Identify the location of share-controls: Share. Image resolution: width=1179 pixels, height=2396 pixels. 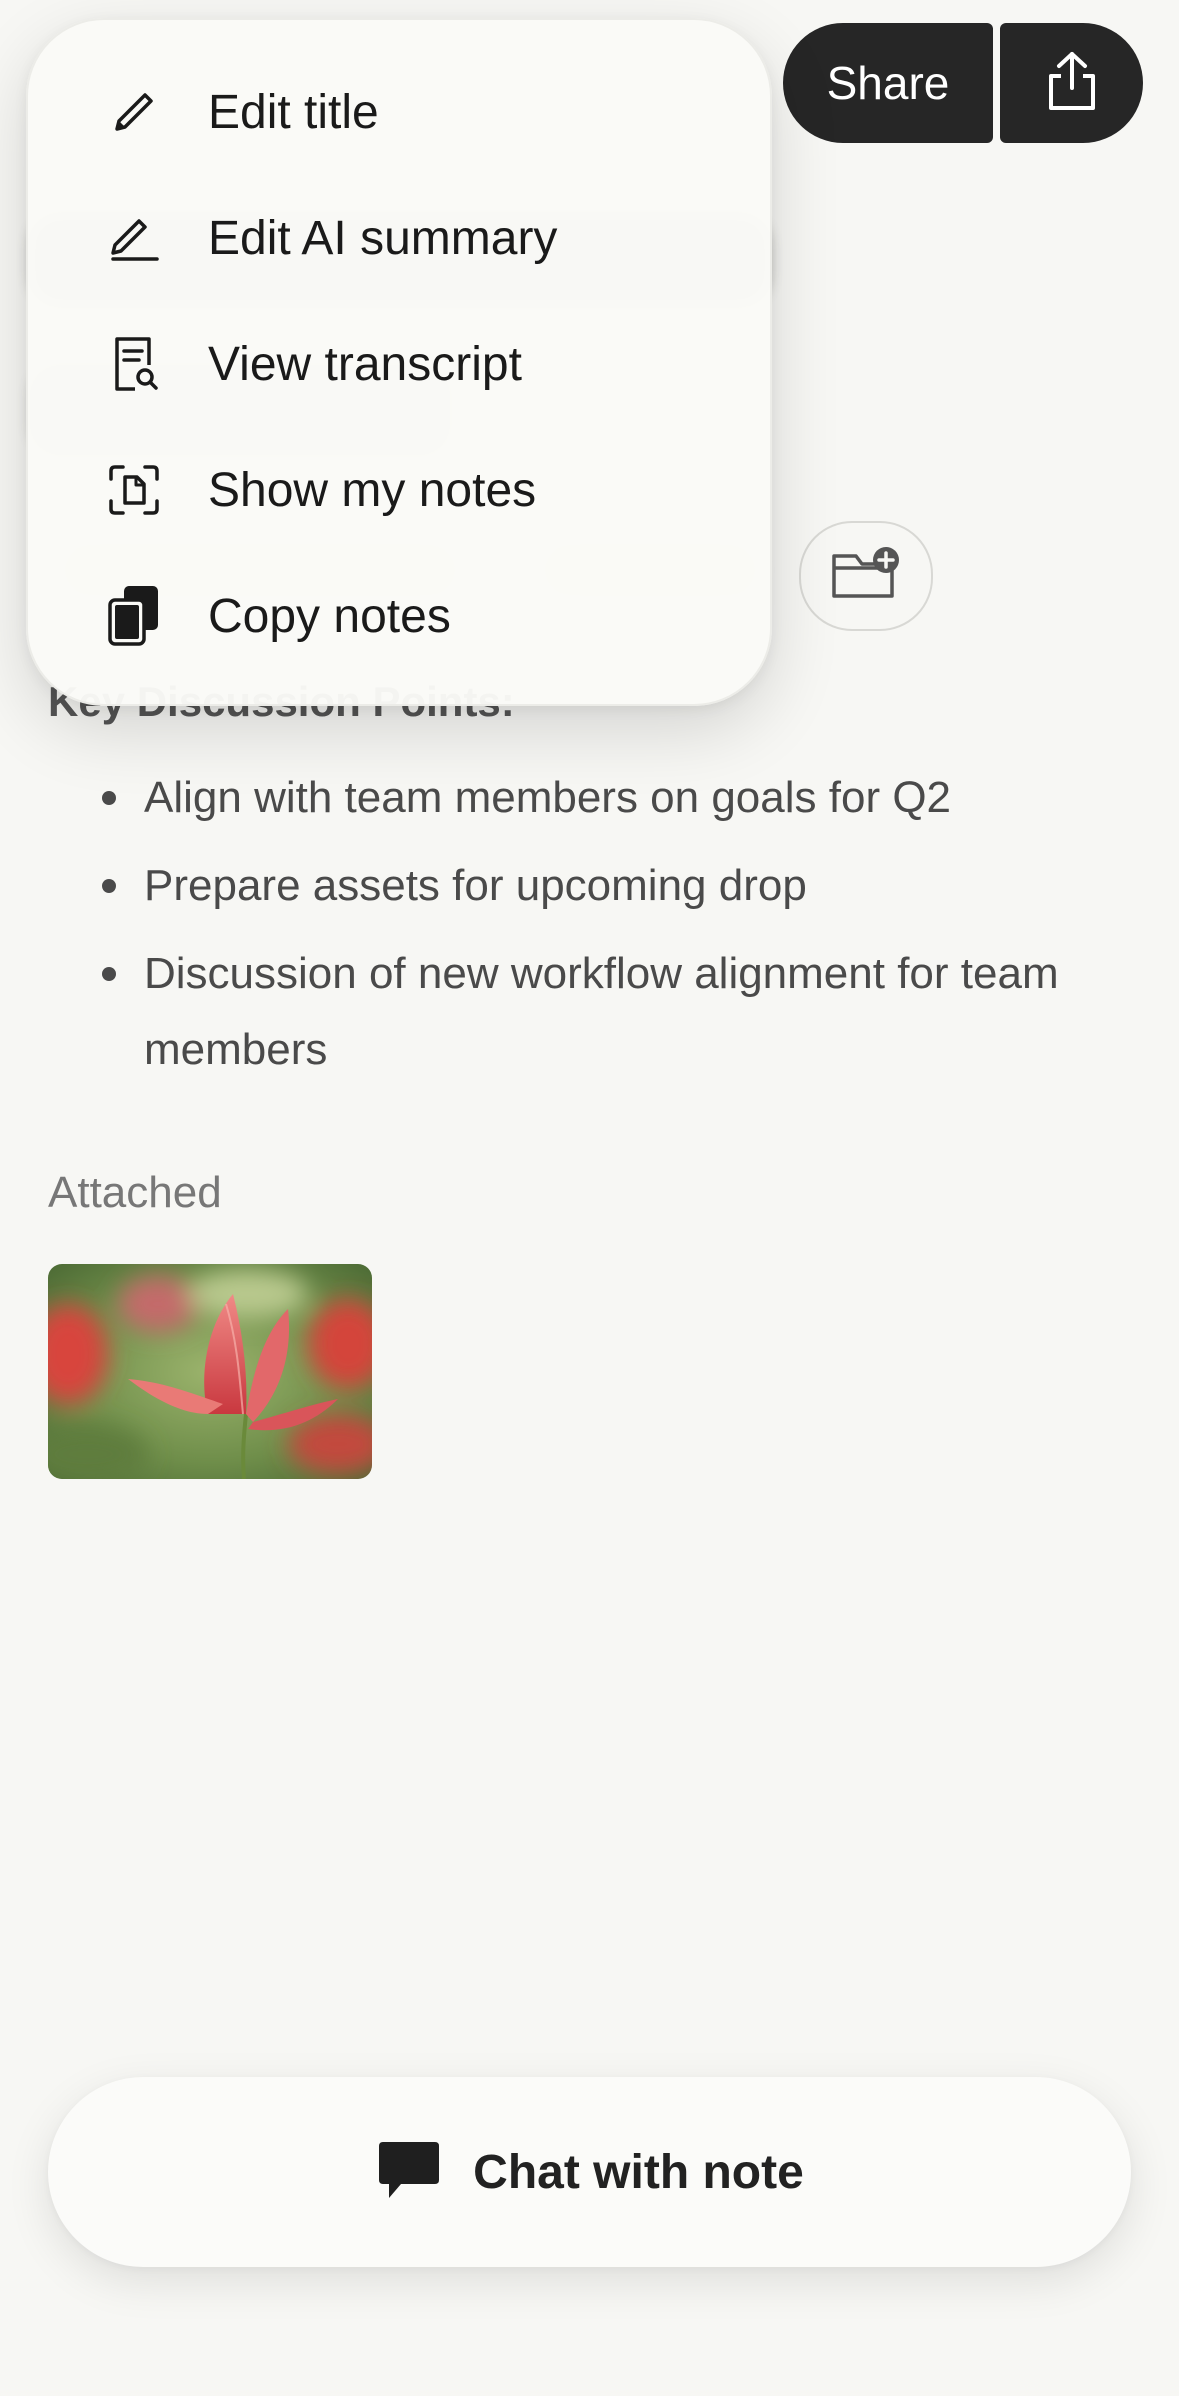
(963, 83).